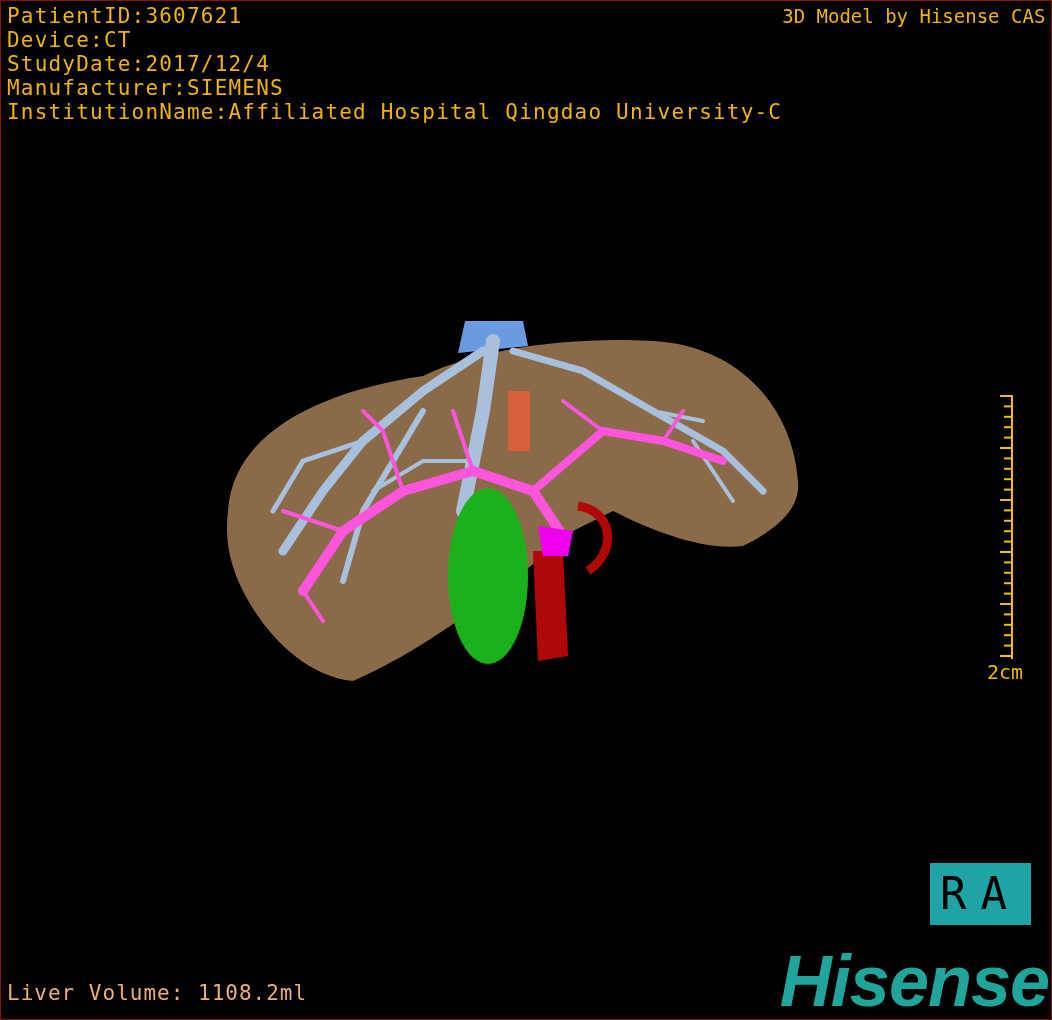 The image size is (1052, 1020). Describe the element at coordinates (139, 64) in the screenshot. I see `patient-info-text: StudyDate:2017/12/4` at that location.